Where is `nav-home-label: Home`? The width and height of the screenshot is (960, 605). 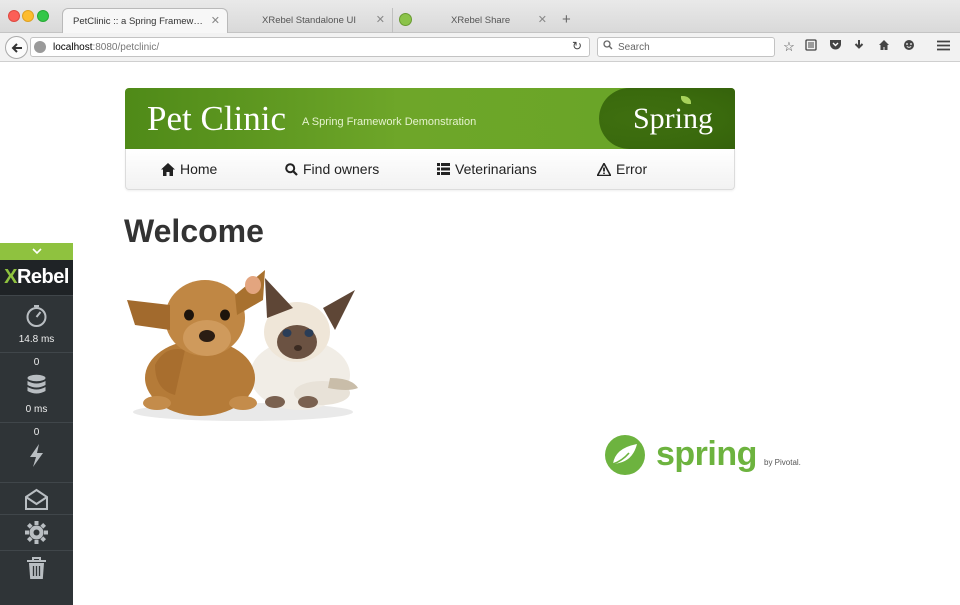 nav-home-label: Home is located at coordinates (199, 169).